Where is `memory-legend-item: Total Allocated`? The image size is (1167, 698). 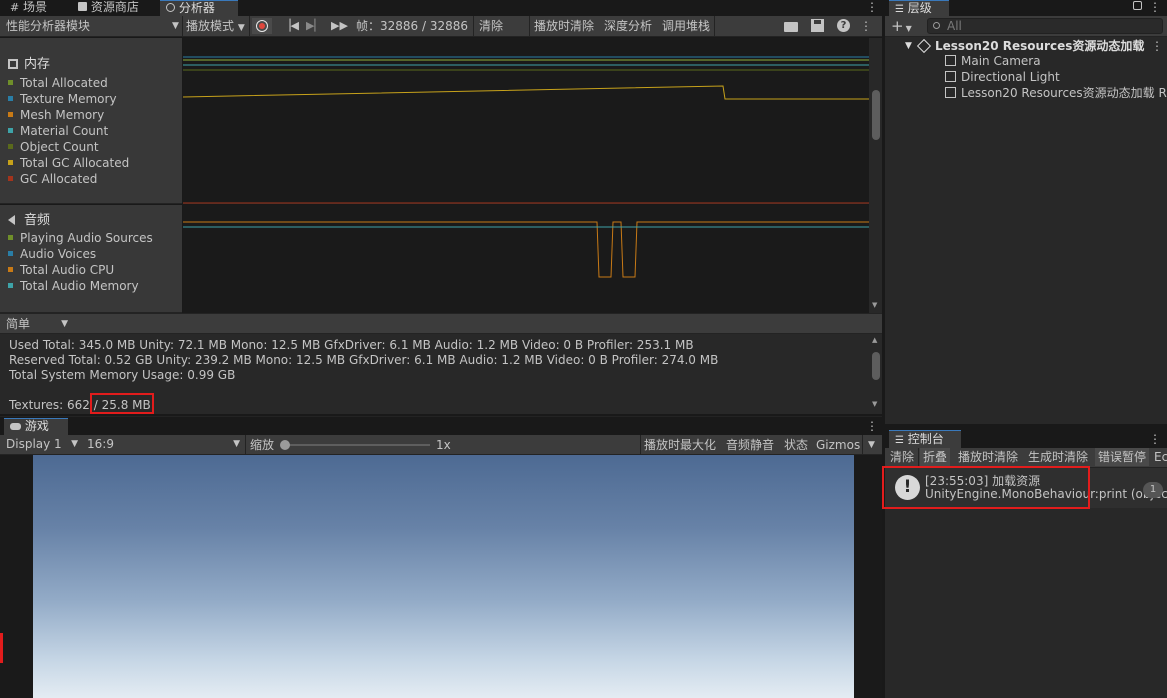
memory-legend-item: Total Allocated is located at coordinates (58, 83).